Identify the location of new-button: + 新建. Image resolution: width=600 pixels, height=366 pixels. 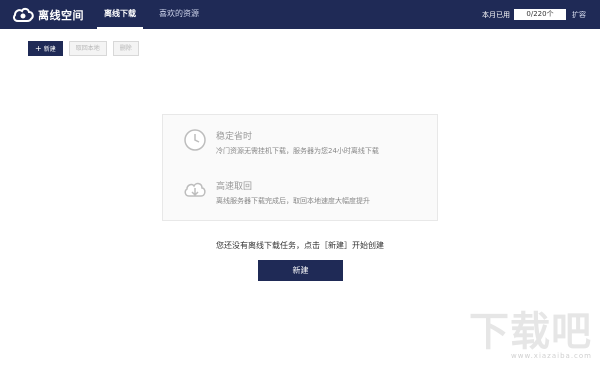
(45, 48).